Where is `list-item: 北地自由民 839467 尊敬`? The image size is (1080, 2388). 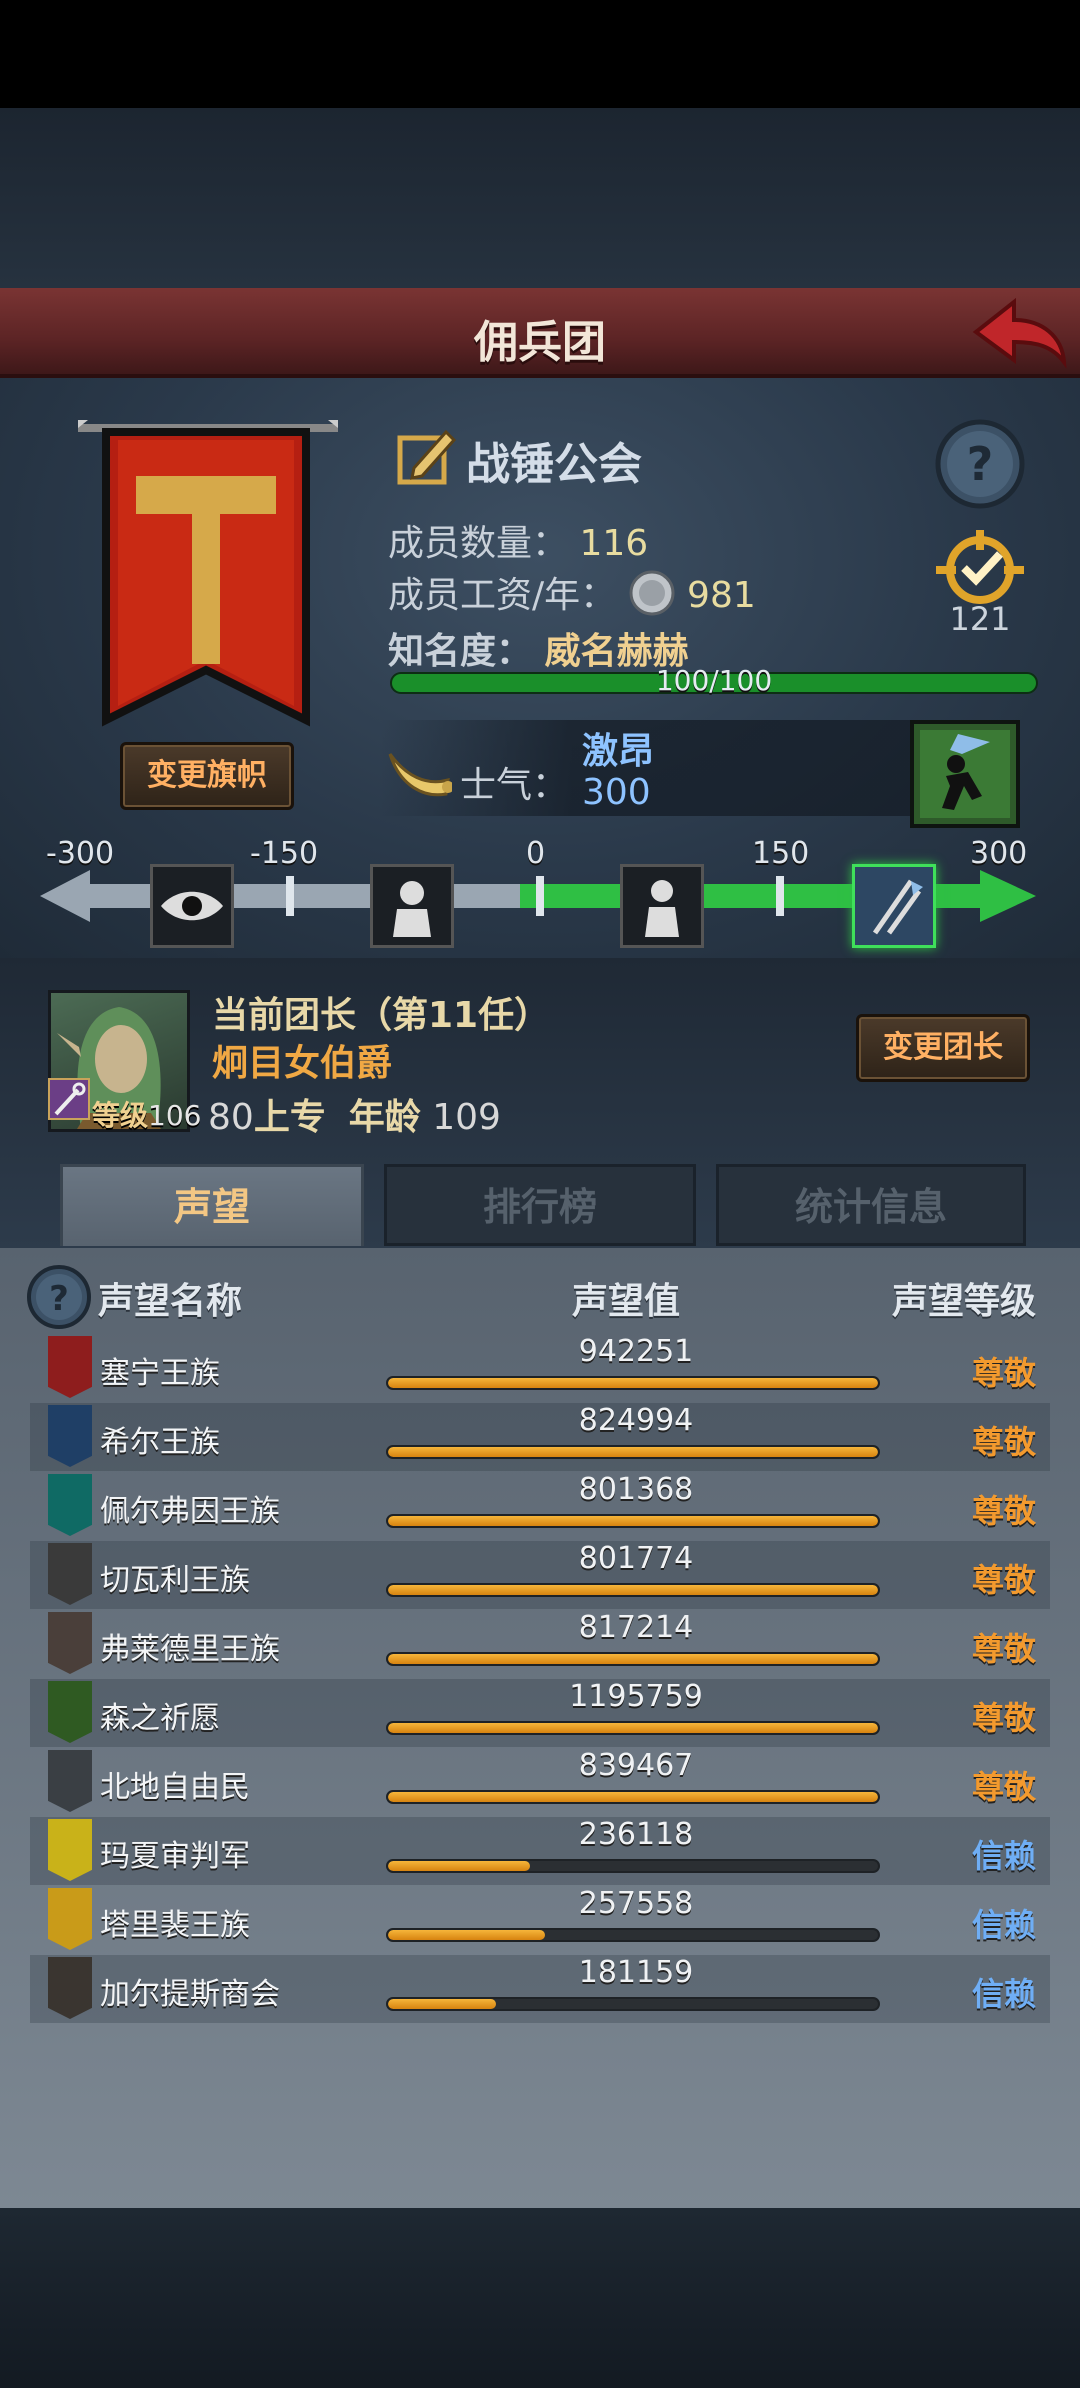 list-item: 北地自由民 839467 尊敬 is located at coordinates (540, 1782).